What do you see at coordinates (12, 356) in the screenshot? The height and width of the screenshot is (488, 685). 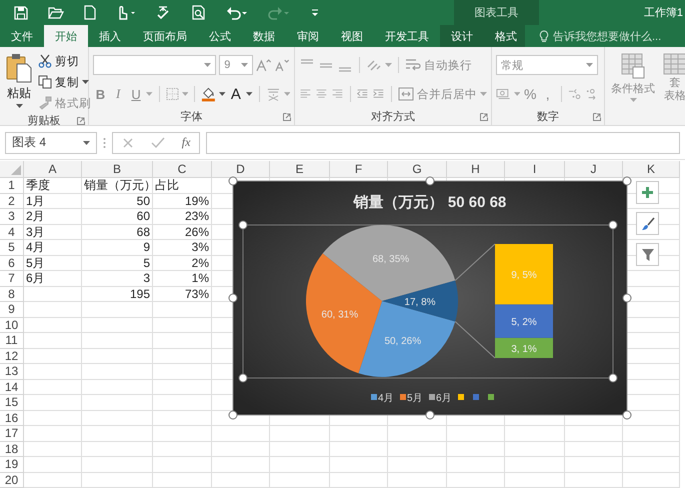 I see `row-header: 12` at bounding box center [12, 356].